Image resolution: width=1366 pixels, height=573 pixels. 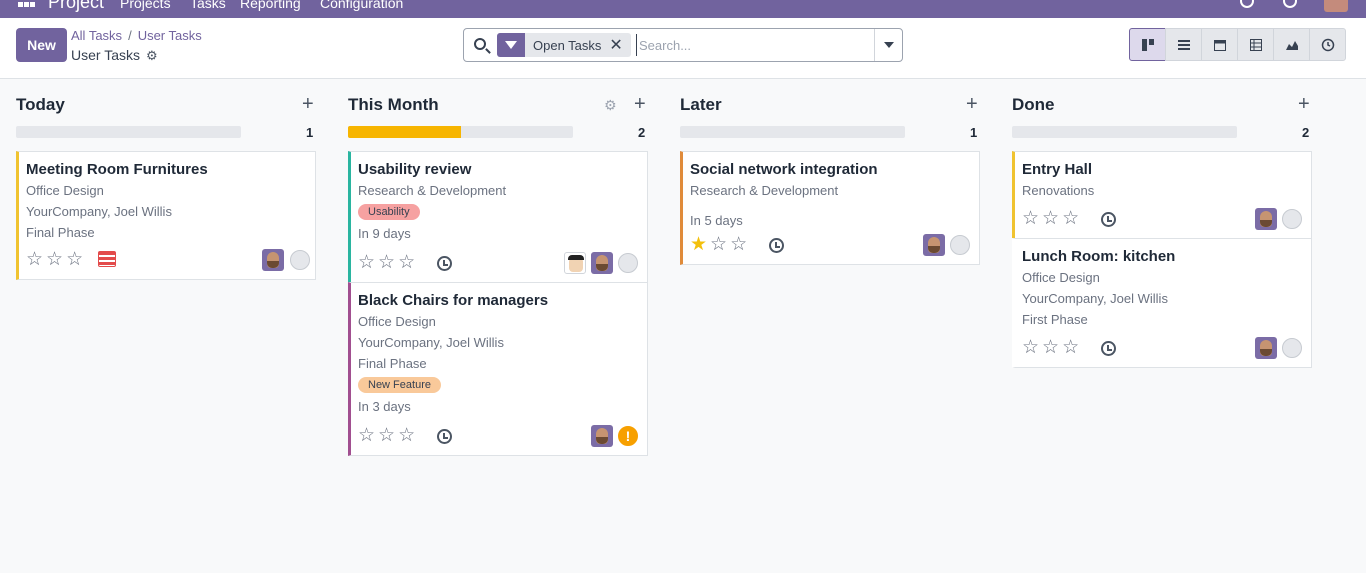 What do you see at coordinates (415, 169) in the screenshot?
I see `card-title: Usability review` at bounding box center [415, 169].